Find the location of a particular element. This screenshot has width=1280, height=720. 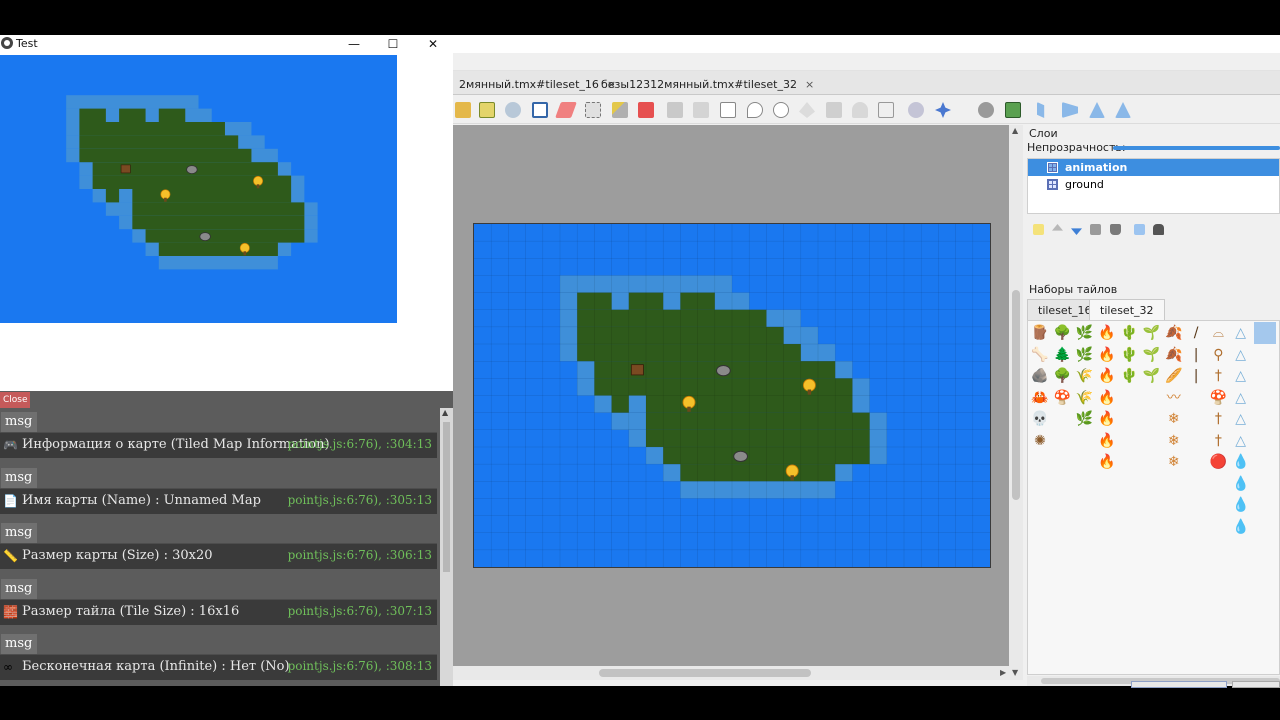

duplicate-layer-icon is located at coordinates (1095, 229).